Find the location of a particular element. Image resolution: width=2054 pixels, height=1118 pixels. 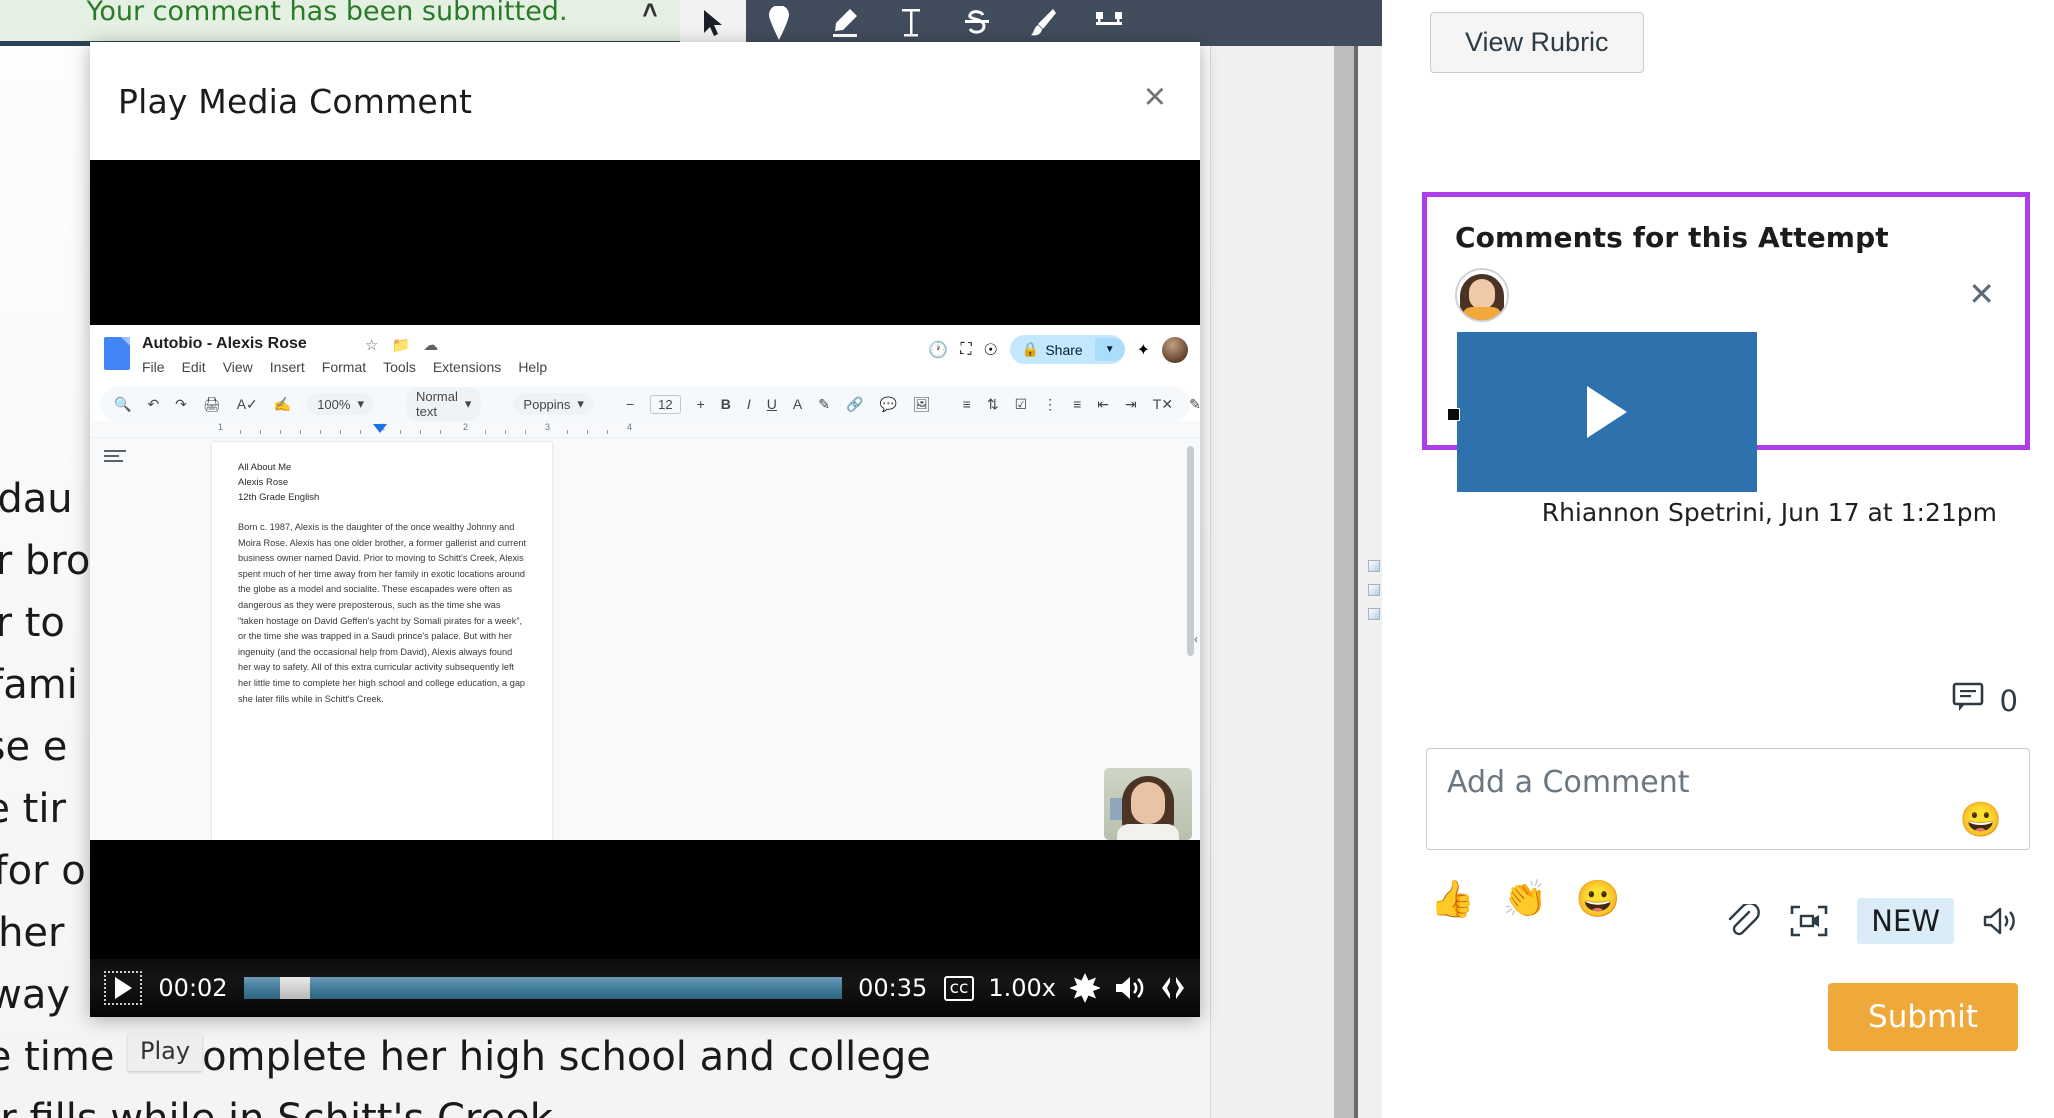

flash-message: Your comment has been submitted. is located at coordinates (327, 13).